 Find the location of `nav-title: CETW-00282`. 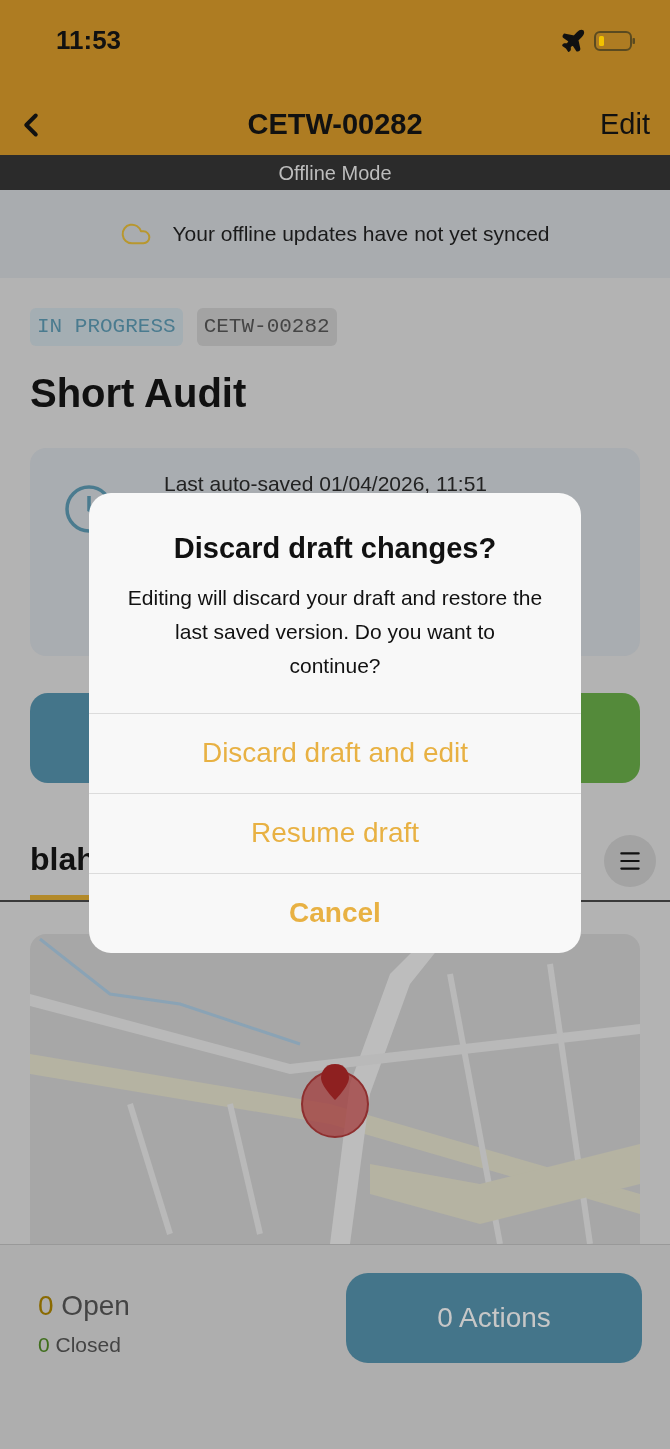

nav-title: CETW-00282 is located at coordinates (335, 125).